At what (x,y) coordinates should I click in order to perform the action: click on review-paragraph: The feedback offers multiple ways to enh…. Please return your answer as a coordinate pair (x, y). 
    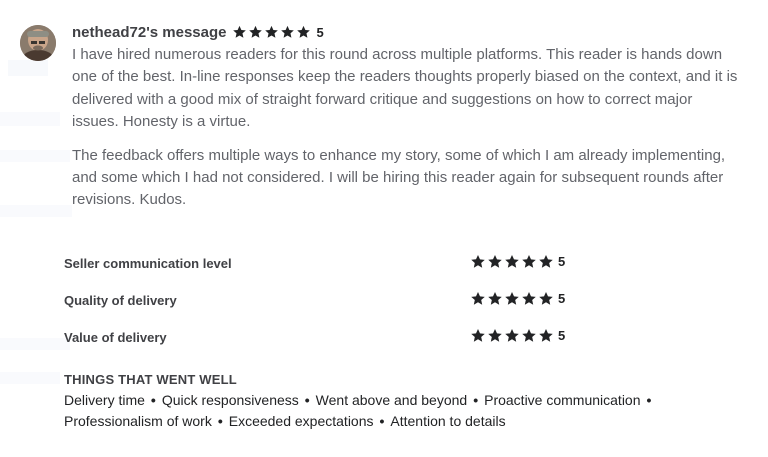
    Looking at the image, I should click on (399, 177).